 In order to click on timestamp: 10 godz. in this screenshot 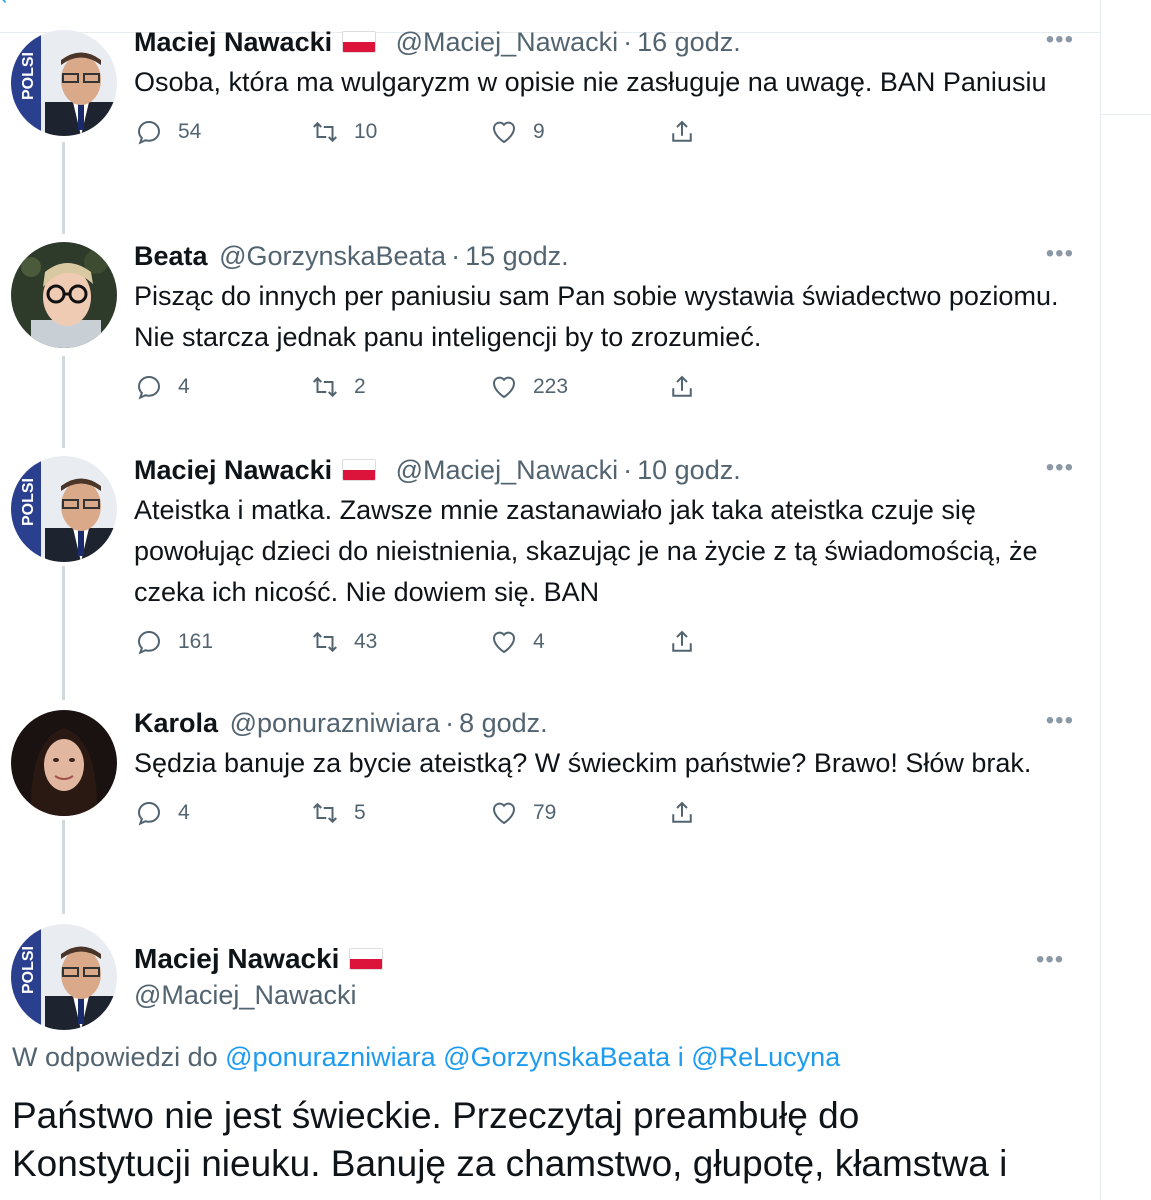, I will do `click(689, 470)`.